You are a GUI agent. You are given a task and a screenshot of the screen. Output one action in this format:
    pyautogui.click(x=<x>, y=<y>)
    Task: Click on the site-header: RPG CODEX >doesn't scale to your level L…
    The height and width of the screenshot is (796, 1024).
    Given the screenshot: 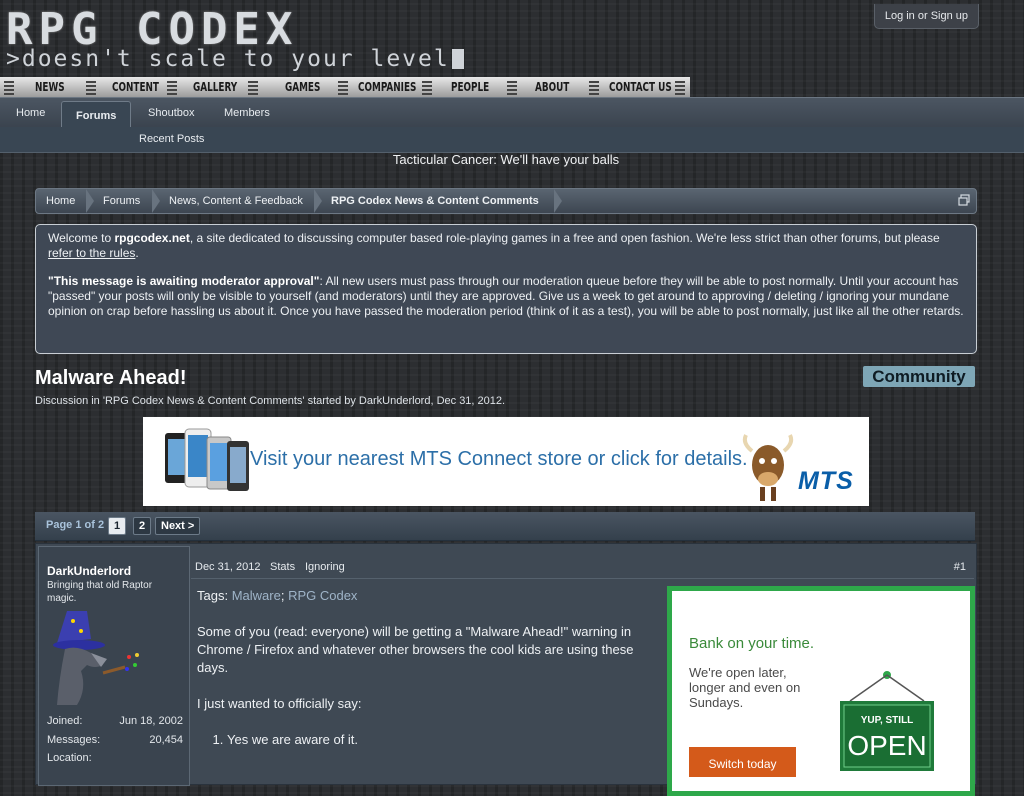 What is the action you would take?
    pyautogui.click(x=512, y=39)
    